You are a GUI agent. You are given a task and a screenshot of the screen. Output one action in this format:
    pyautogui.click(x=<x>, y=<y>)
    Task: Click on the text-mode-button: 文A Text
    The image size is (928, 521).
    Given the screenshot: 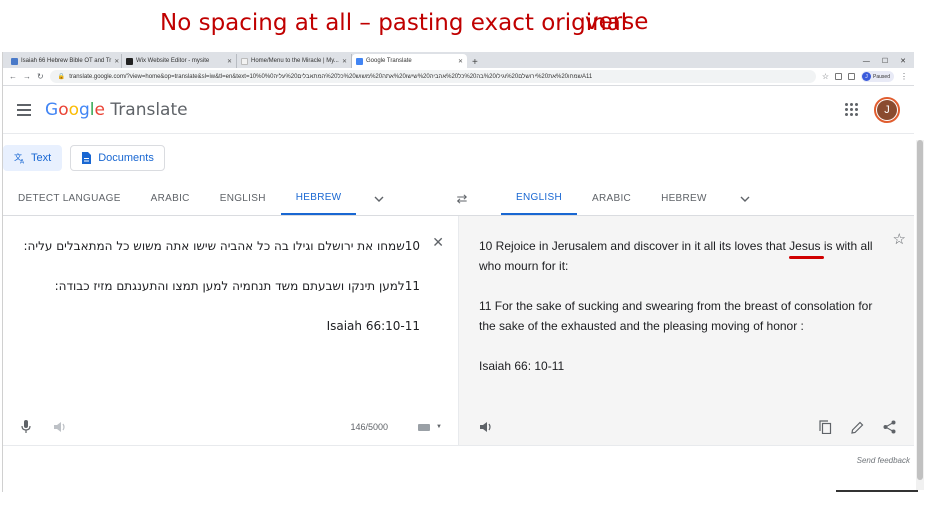 What is the action you would take?
    pyautogui.click(x=33, y=158)
    